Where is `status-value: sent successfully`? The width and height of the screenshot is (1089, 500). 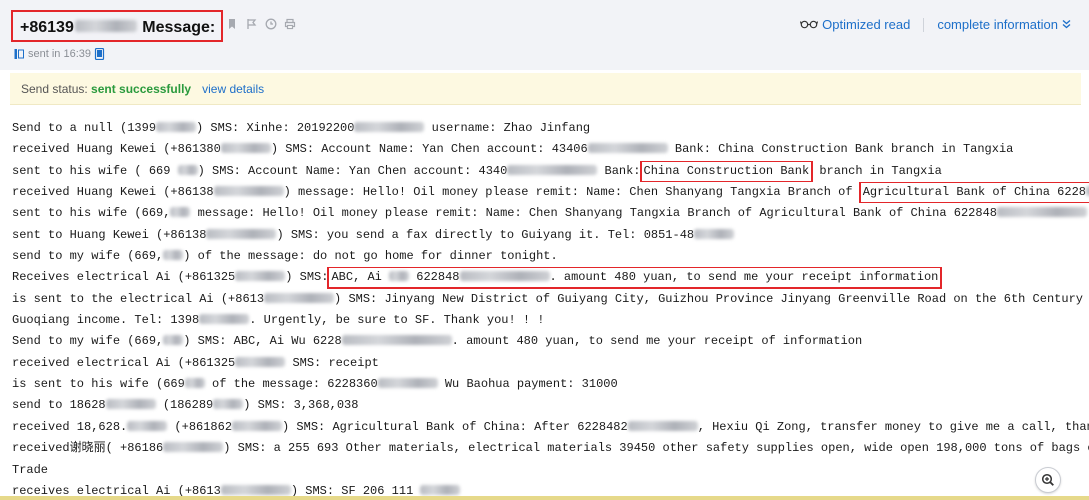
status-value: sent successfully is located at coordinates (141, 89).